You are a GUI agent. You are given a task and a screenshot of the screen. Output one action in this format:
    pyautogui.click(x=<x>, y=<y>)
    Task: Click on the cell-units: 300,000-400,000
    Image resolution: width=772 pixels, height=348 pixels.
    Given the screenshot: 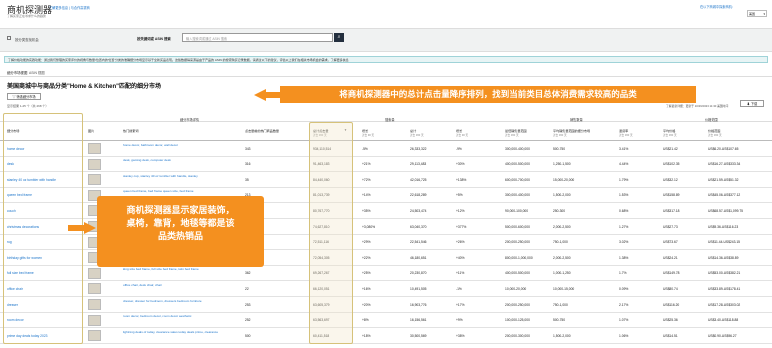 What is the action you would take?
    pyautogui.click(x=517, y=148)
    